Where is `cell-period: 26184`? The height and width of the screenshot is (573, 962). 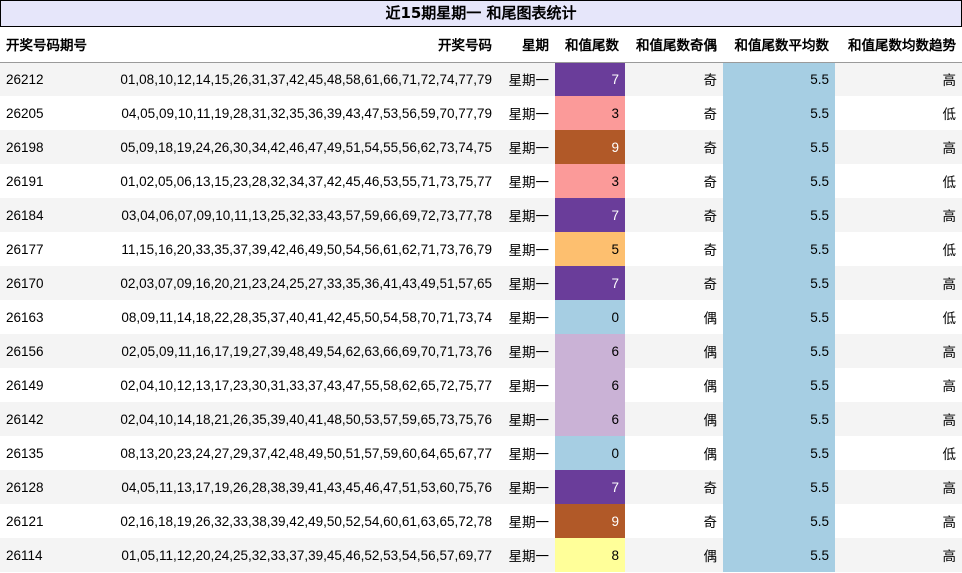 cell-period: 26184 is located at coordinates (50, 215).